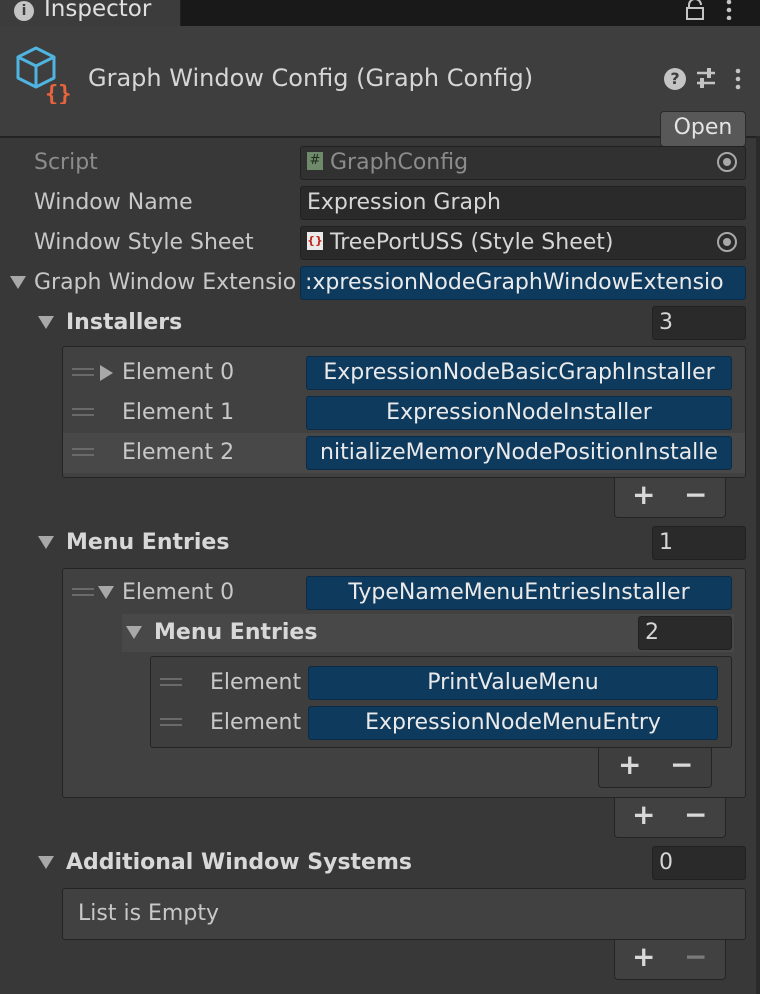  Describe the element at coordinates (46, 862) in the screenshot. I see `additional-foldout-icon` at that location.